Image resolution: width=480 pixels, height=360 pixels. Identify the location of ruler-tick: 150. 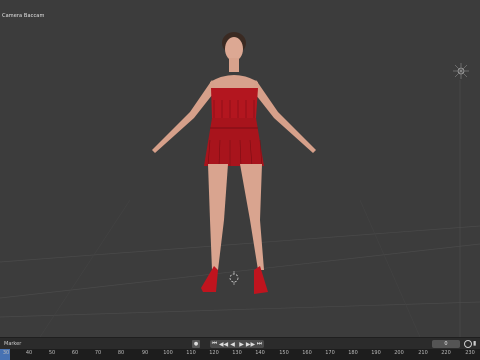
(284, 353).